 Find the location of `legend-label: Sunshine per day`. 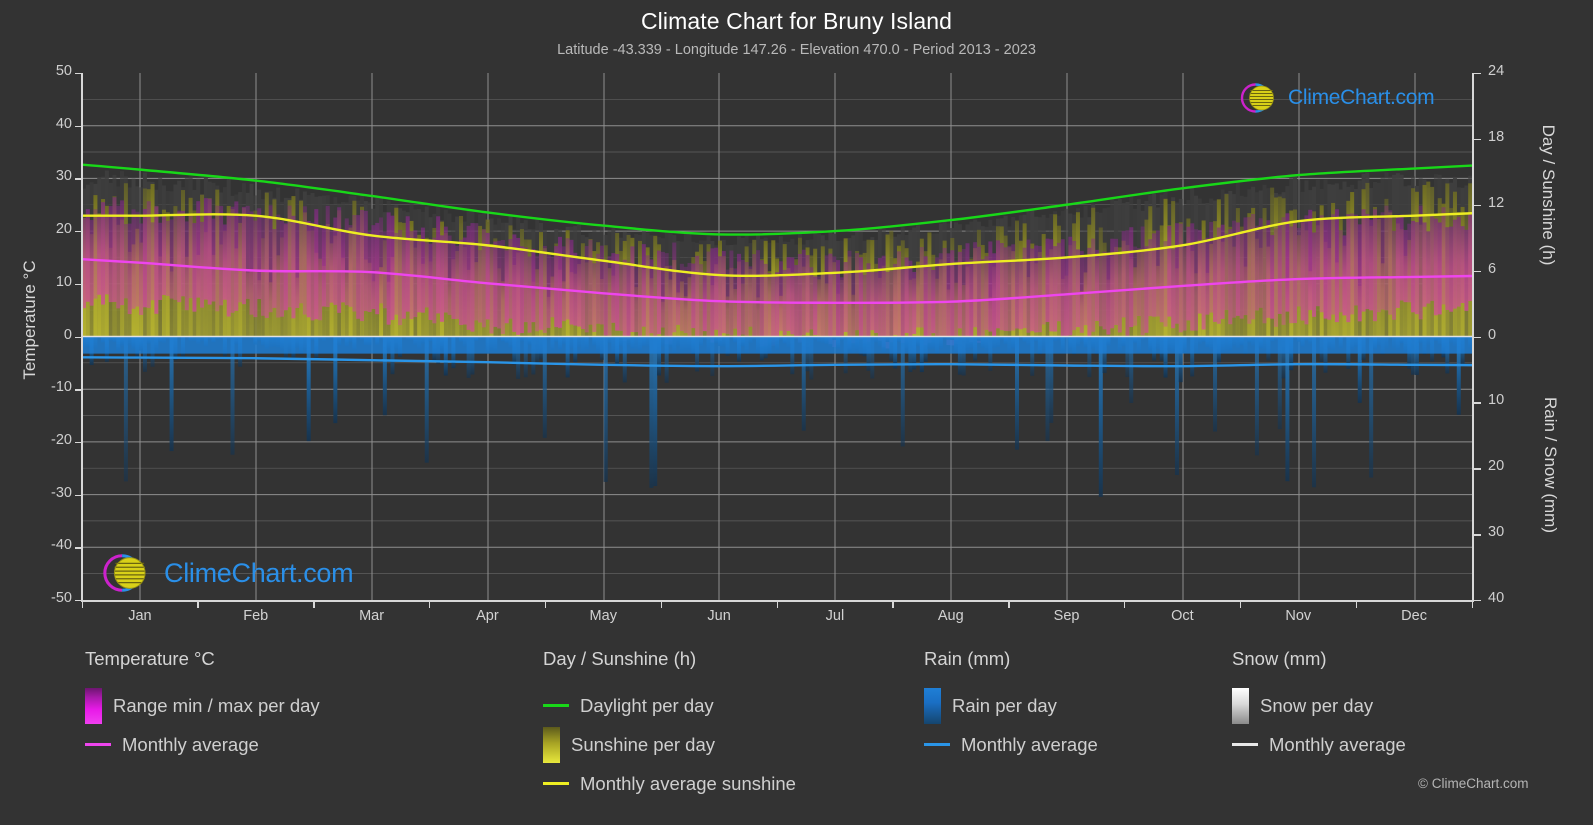

legend-label: Sunshine per day is located at coordinates (643, 744).